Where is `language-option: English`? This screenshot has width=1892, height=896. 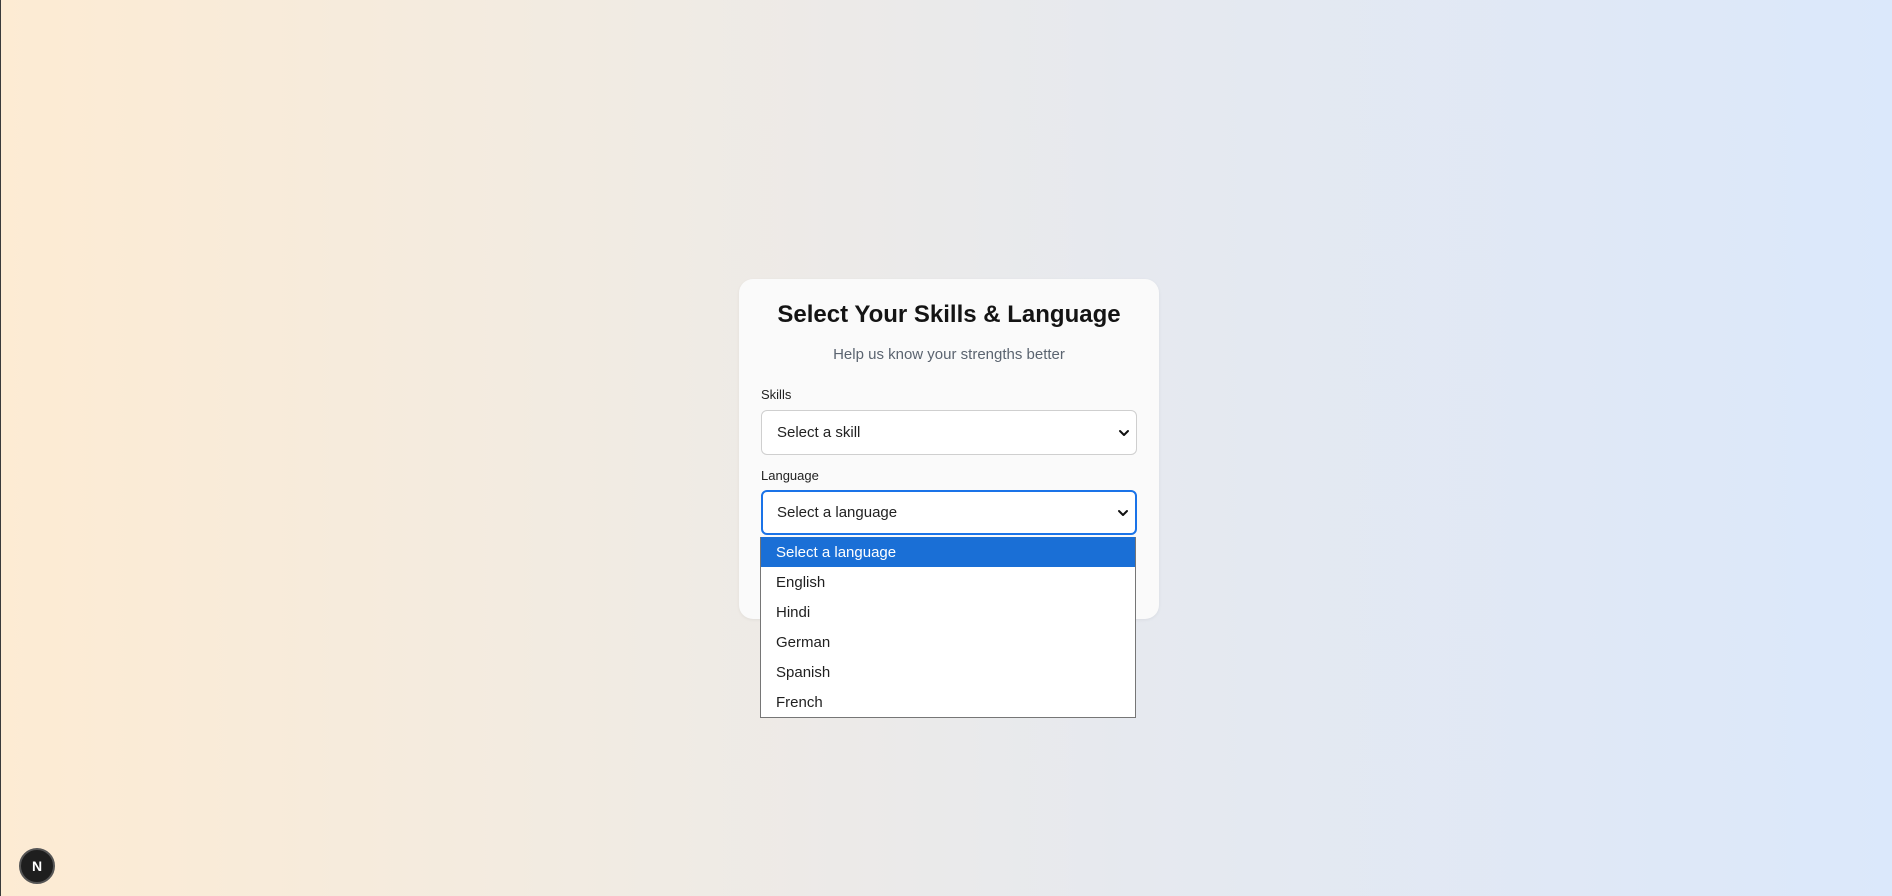
language-option: English is located at coordinates (948, 582).